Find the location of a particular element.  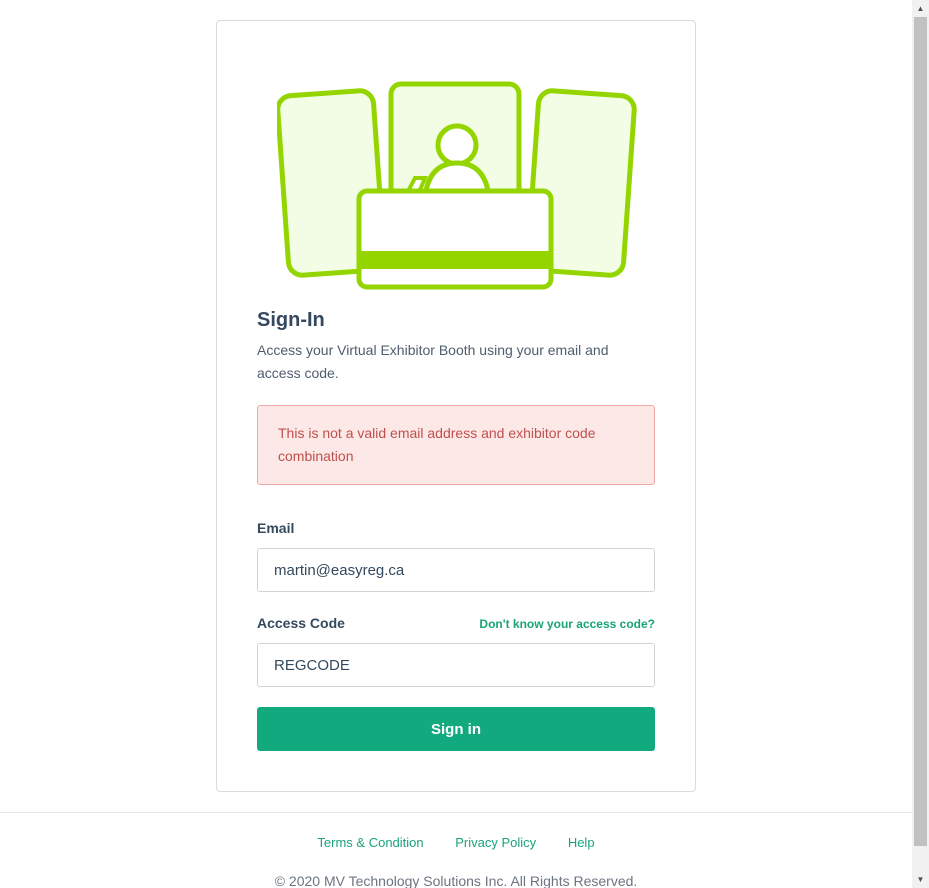

email-label: Email is located at coordinates (276, 528).